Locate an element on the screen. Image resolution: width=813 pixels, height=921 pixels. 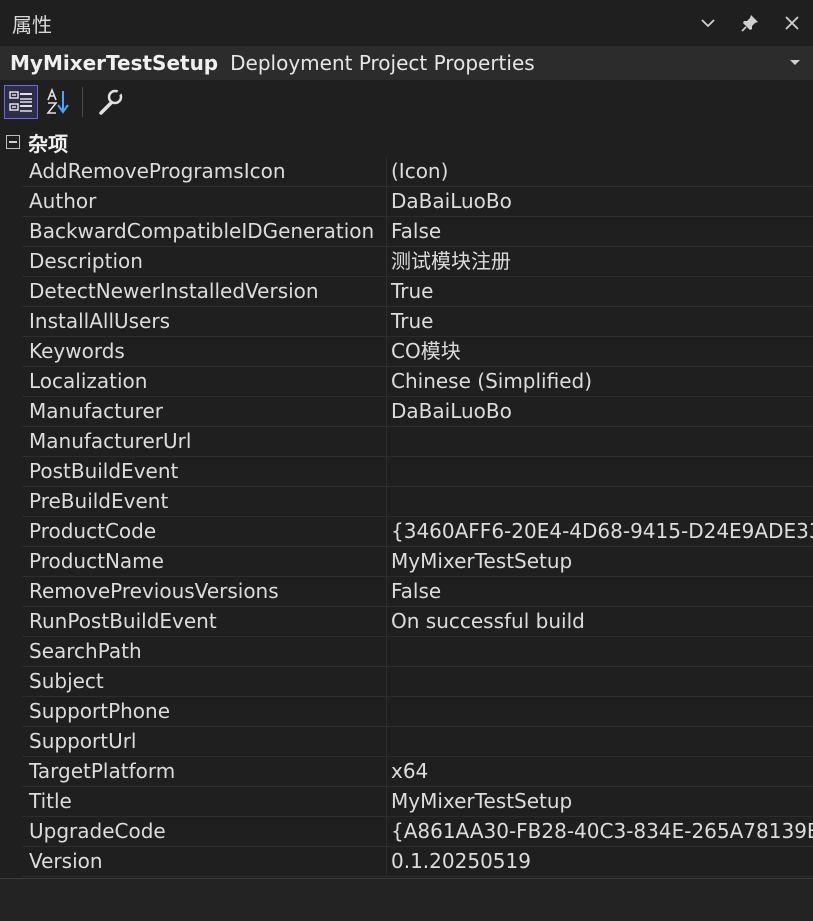
titlebar-actions is located at coordinates (750, 23).